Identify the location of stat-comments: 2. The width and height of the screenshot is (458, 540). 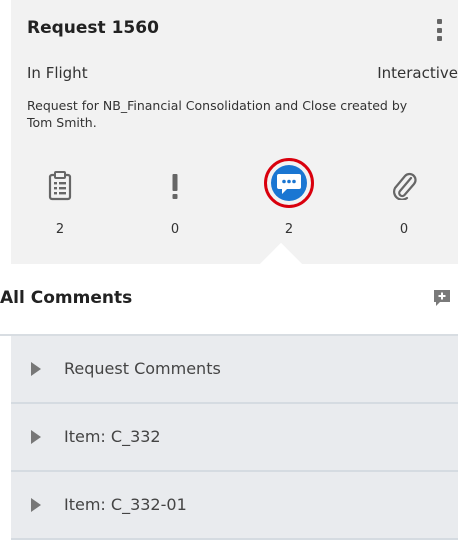
(289, 197).